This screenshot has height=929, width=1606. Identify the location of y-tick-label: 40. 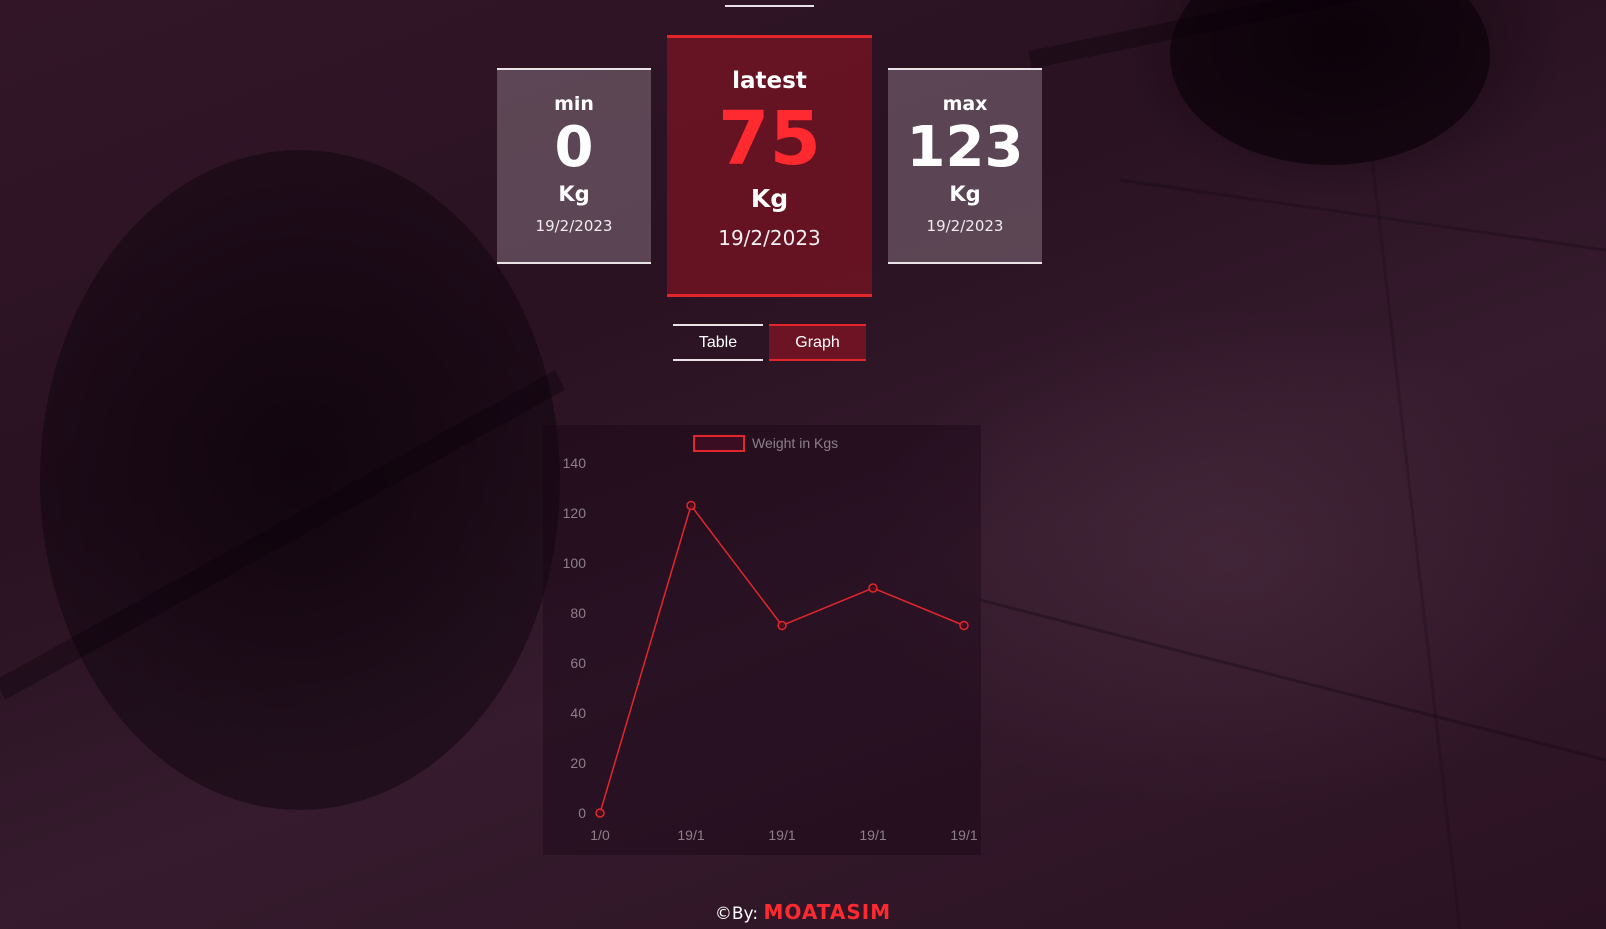
(578, 713).